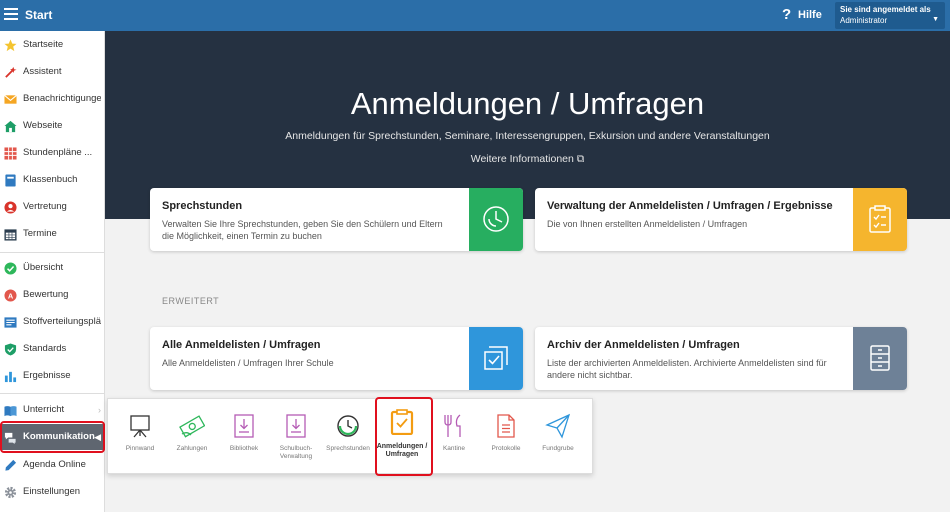  What do you see at coordinates (527, 103) in the screenshot?
I see `page-title: Anmeldungen / Umfragen` at bounding box center [527, 103].